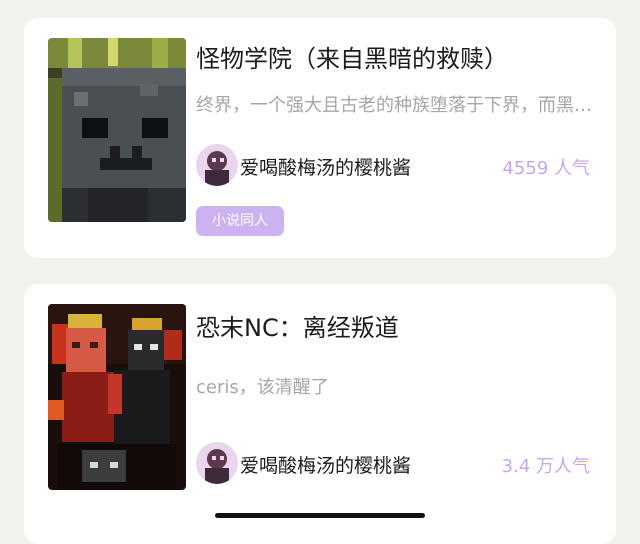 This screenshot has width=640, height=544. What do you see at coordinates (320, 515) in the screenshot?
I see `home-indicator` at bounding box center [320, 515].